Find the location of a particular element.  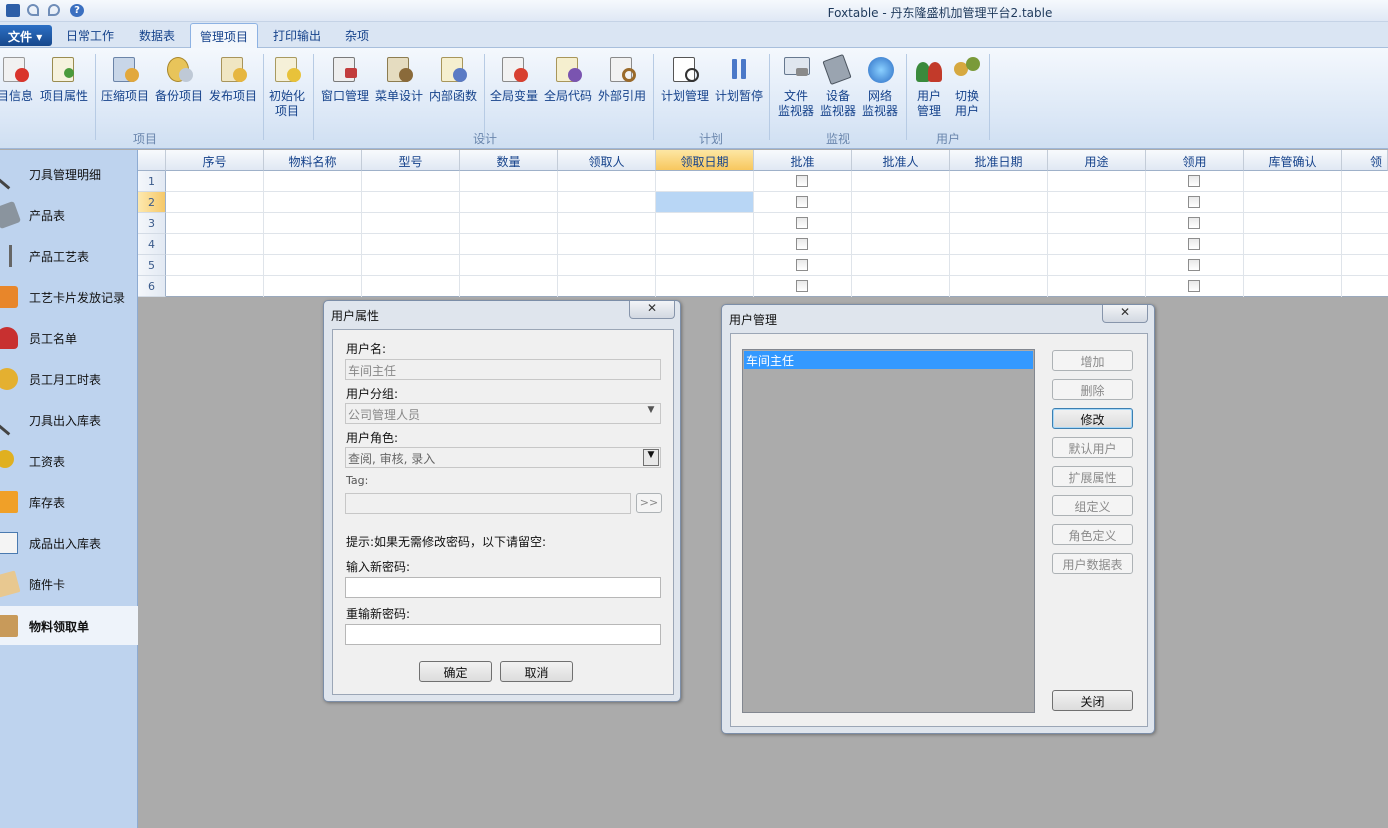

sidebar-item-products: 产品表 is located at coordinates (69, 214).